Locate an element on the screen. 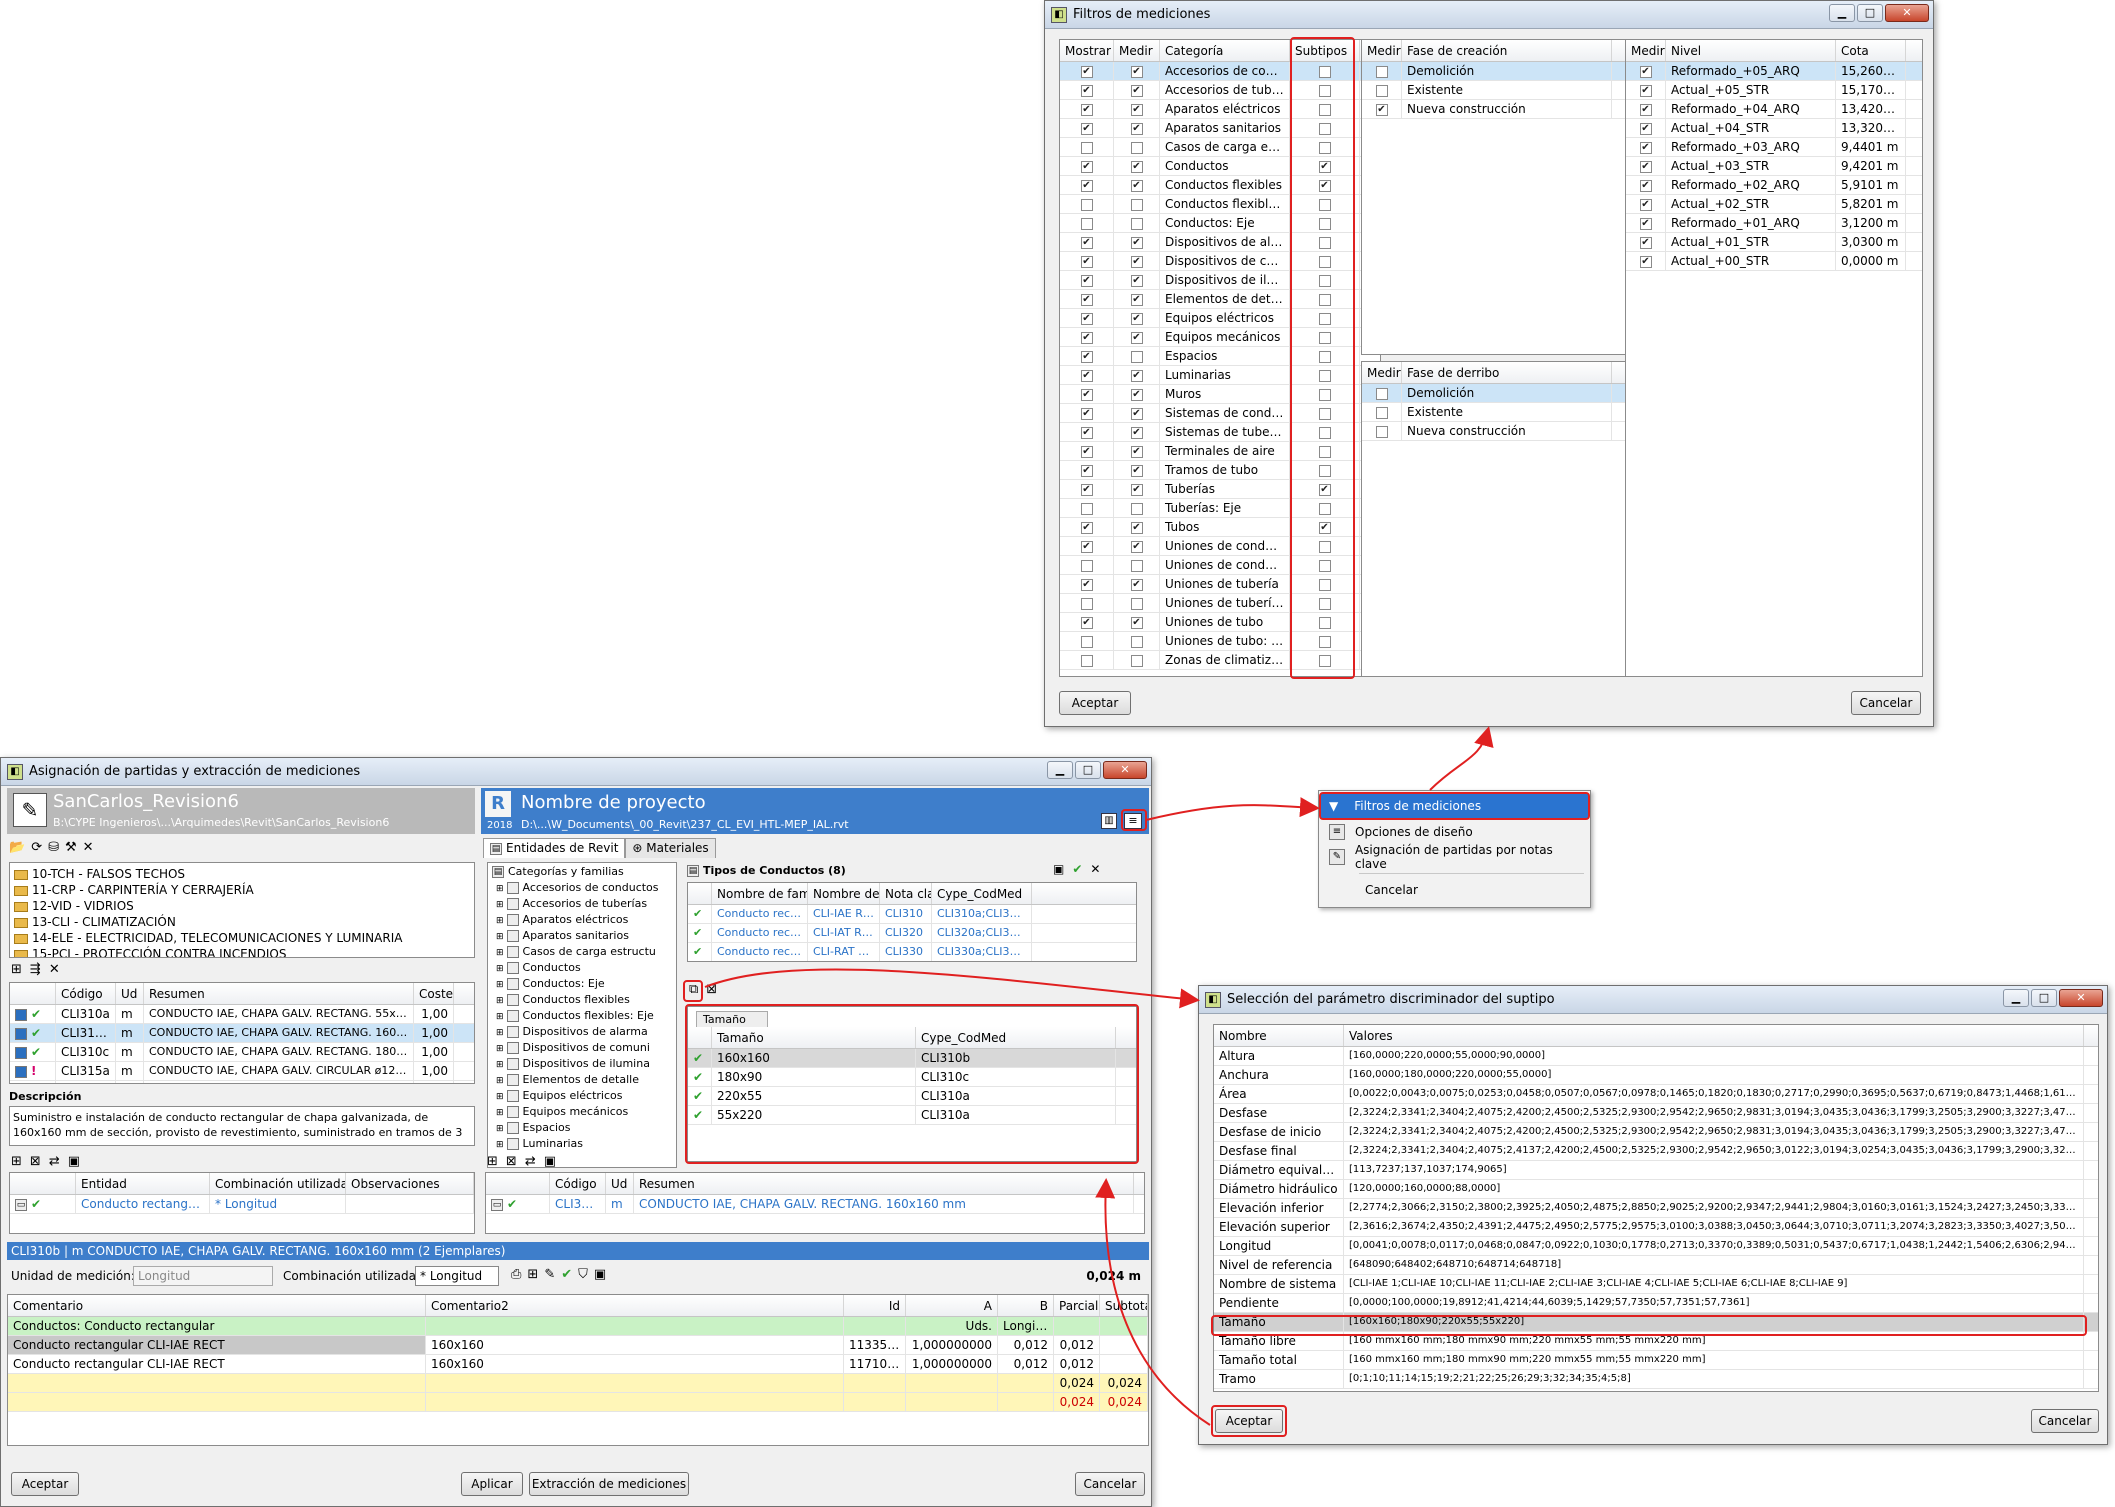  arrow-seleccion is located at coordinates (952, 988).